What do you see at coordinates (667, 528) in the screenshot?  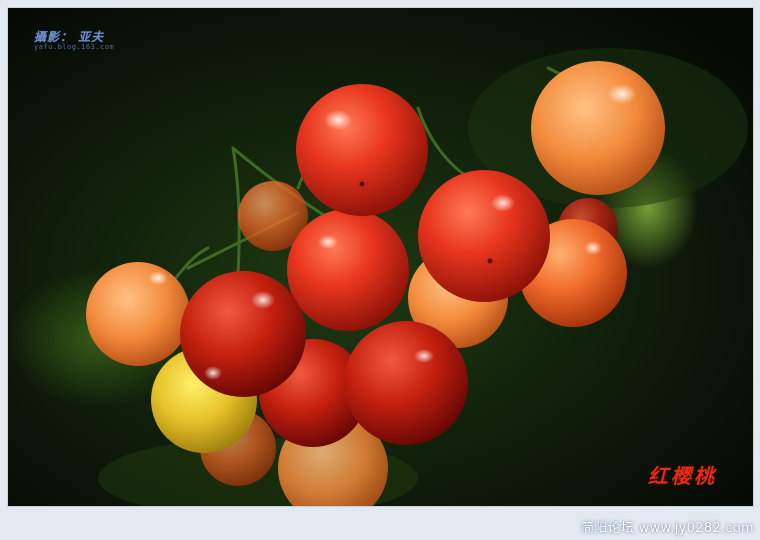 I see `forum-watermark: 简阳论坛 www.jy0282.com` at bounding box center [667, 528].